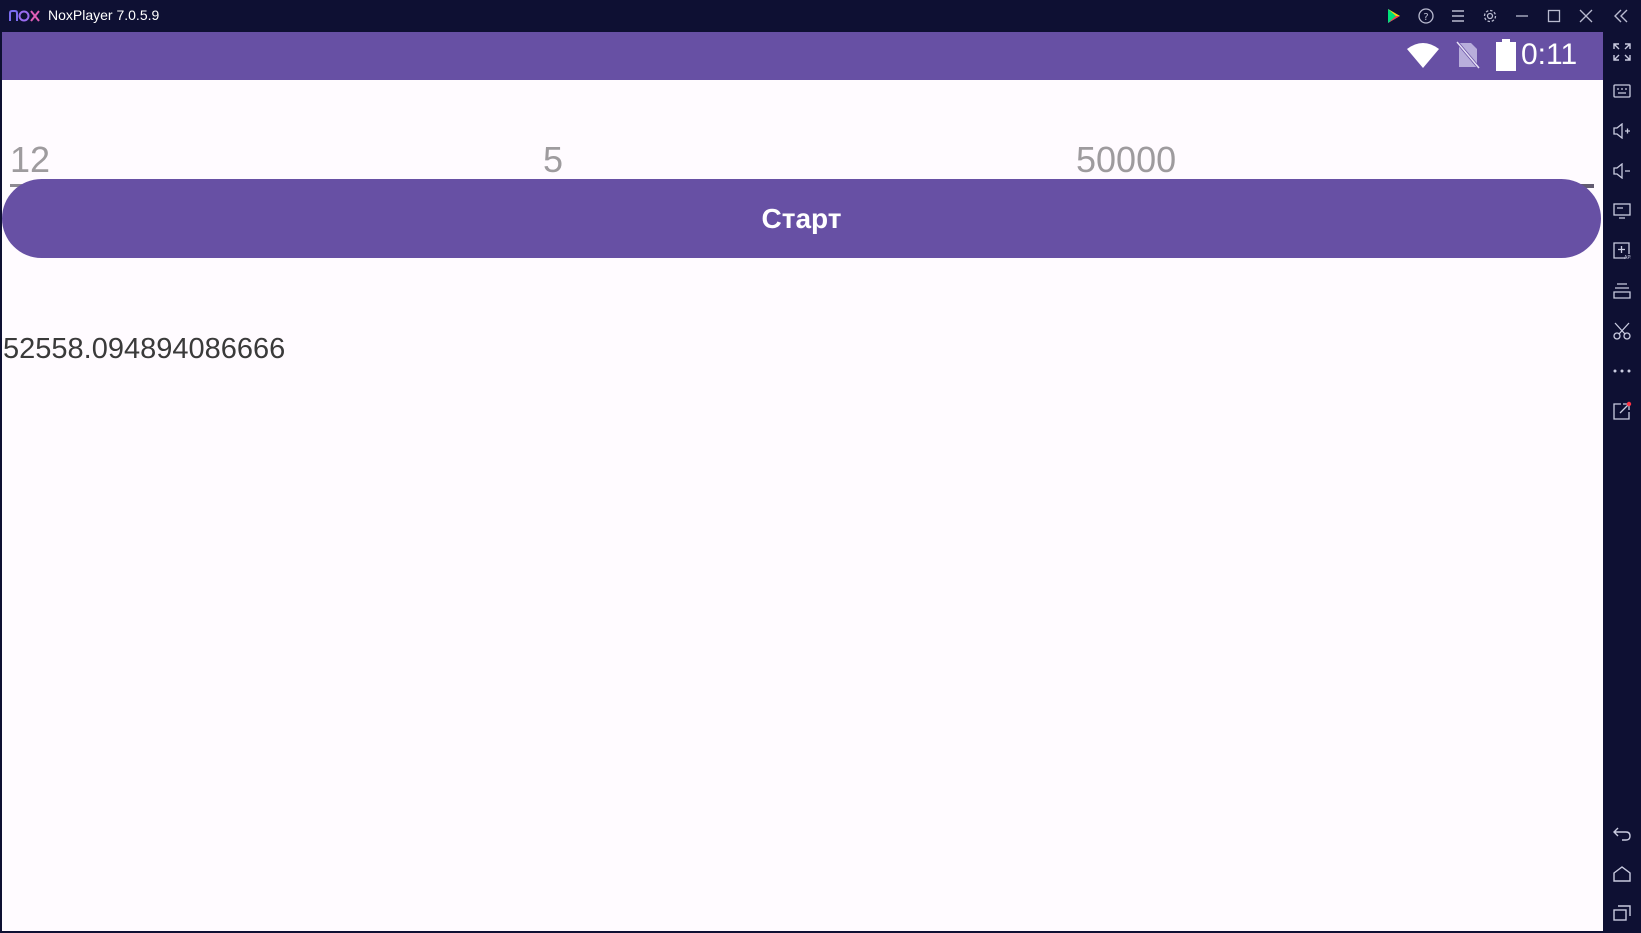 This screenshot has height=933, width=1641. What do you see at coordinates (1622, 834) in the screenshot?
I see `back-icon` at bounding box center [1622, 834].